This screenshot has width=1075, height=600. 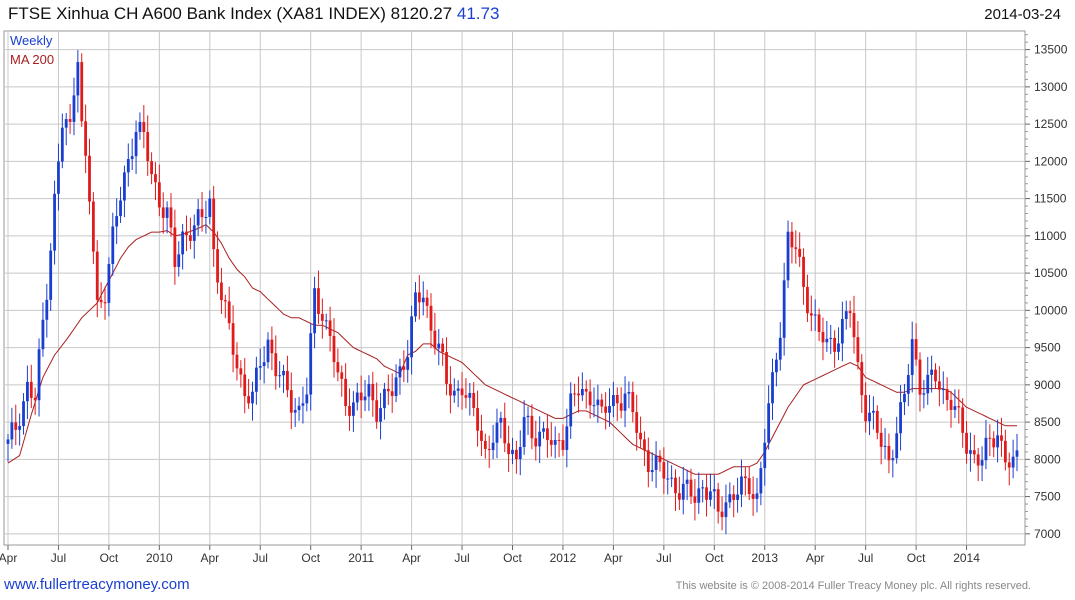 I want to click on y-tick-label: 9500, so click(x=1047, y=348).